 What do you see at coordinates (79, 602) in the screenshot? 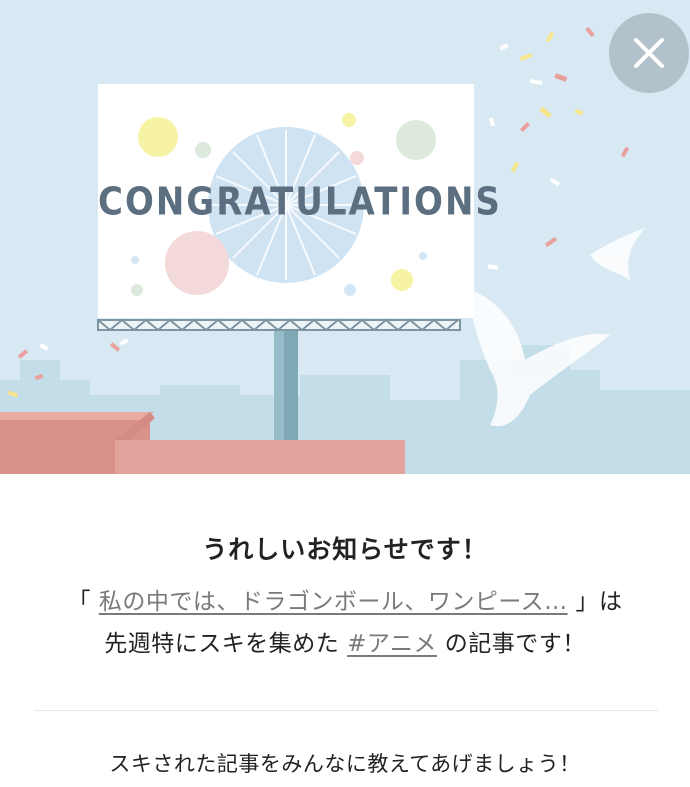
I see `quote-open: 「` at bounding box center [79, 602].